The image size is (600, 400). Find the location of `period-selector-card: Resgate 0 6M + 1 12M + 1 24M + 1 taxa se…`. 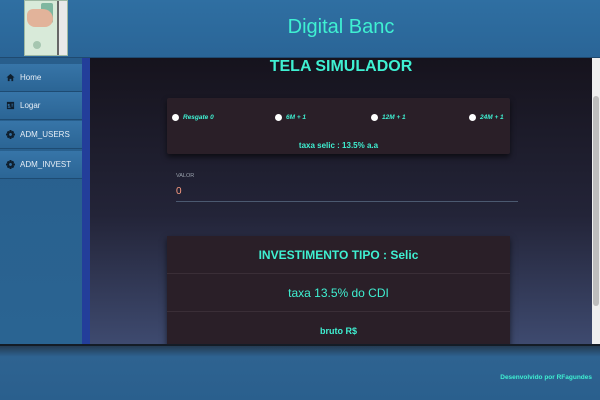

period-selector-card: Resgate 0 6M + 1 12M + 1 24M + 1 taxa se… is located at coordinates (338, 126).